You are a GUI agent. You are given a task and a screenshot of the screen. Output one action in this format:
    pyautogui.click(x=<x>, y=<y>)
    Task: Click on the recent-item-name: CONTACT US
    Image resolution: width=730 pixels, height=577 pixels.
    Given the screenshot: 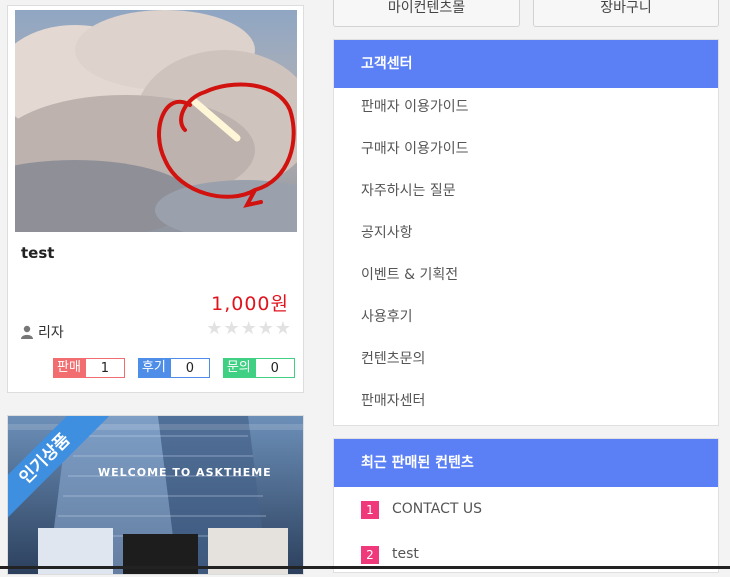 What is the action you would take?
    pyautogui.click(x=437, y=509)
    